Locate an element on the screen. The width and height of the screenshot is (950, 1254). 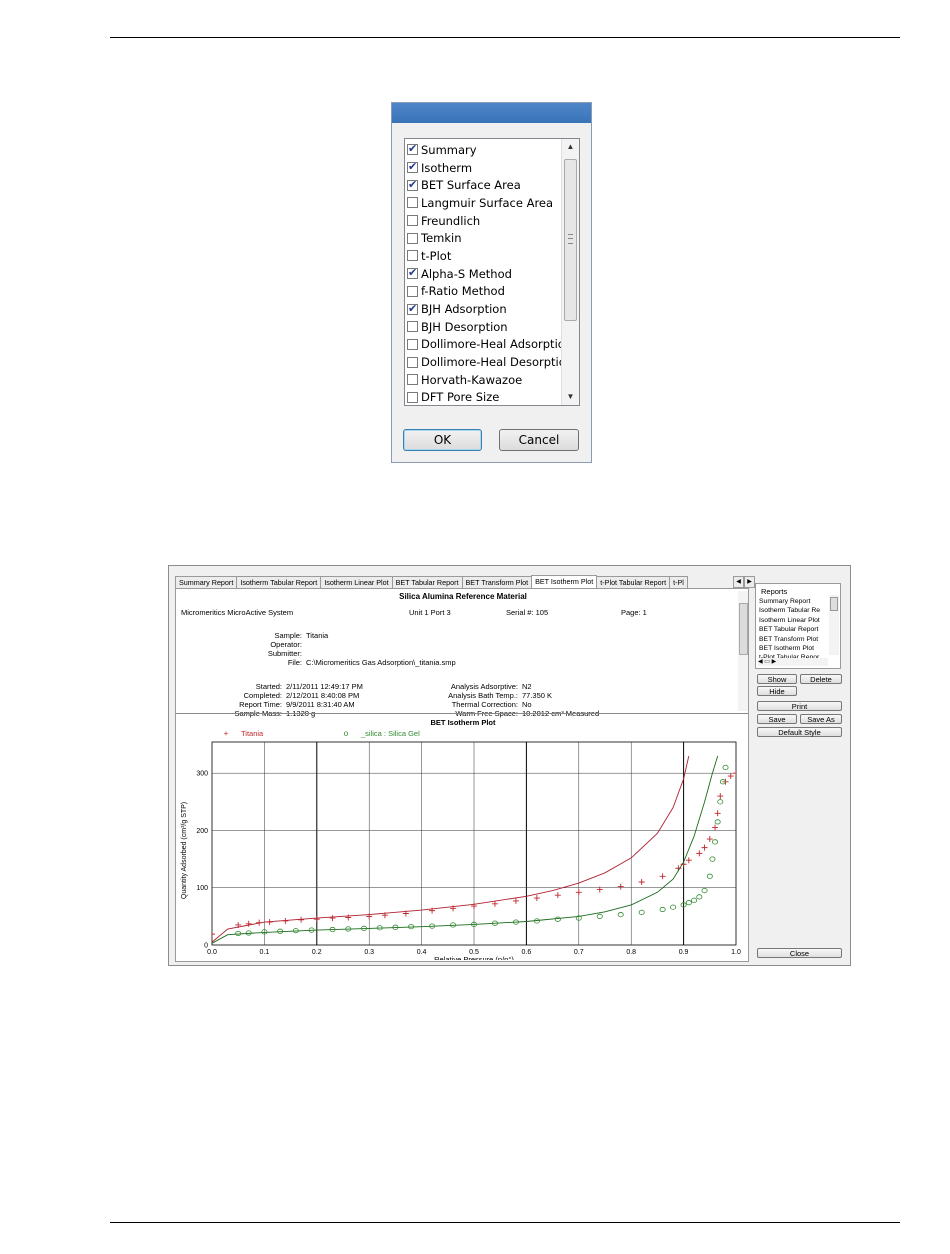
tab-right-arrow-icon: ▶ is located at coordinates (749, 582).